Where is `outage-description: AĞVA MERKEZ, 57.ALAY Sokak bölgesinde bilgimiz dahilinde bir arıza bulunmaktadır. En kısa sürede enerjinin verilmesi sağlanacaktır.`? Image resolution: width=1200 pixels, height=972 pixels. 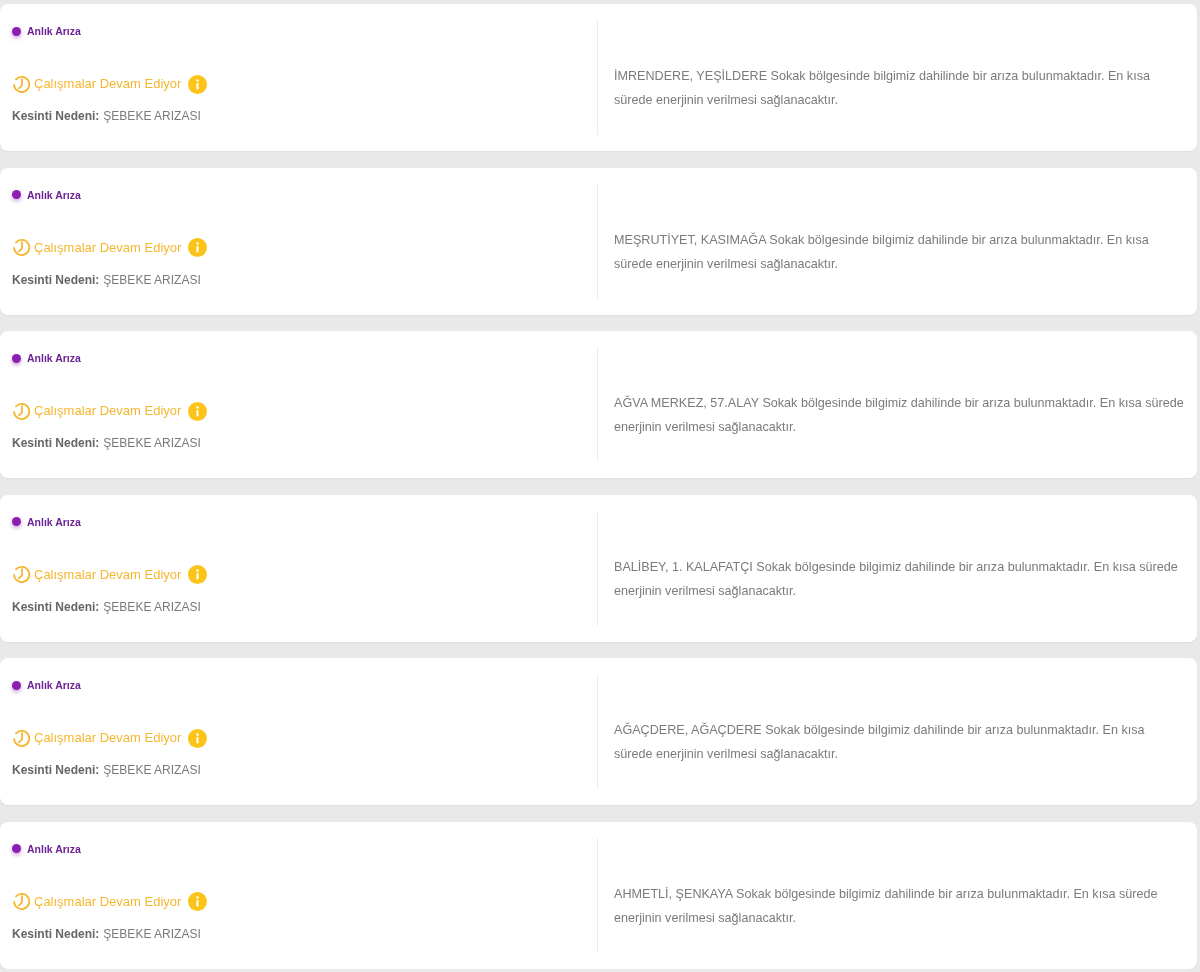
outage-description: AĞVA MERKEZ, 57.ALAY Sokak bölgesinde bilgimiz dahilinde bir arıza bulunmaktadır. En kısa sürede enerjinin verilmesi sağlanacaktır. is located at coordinates (899, 415).